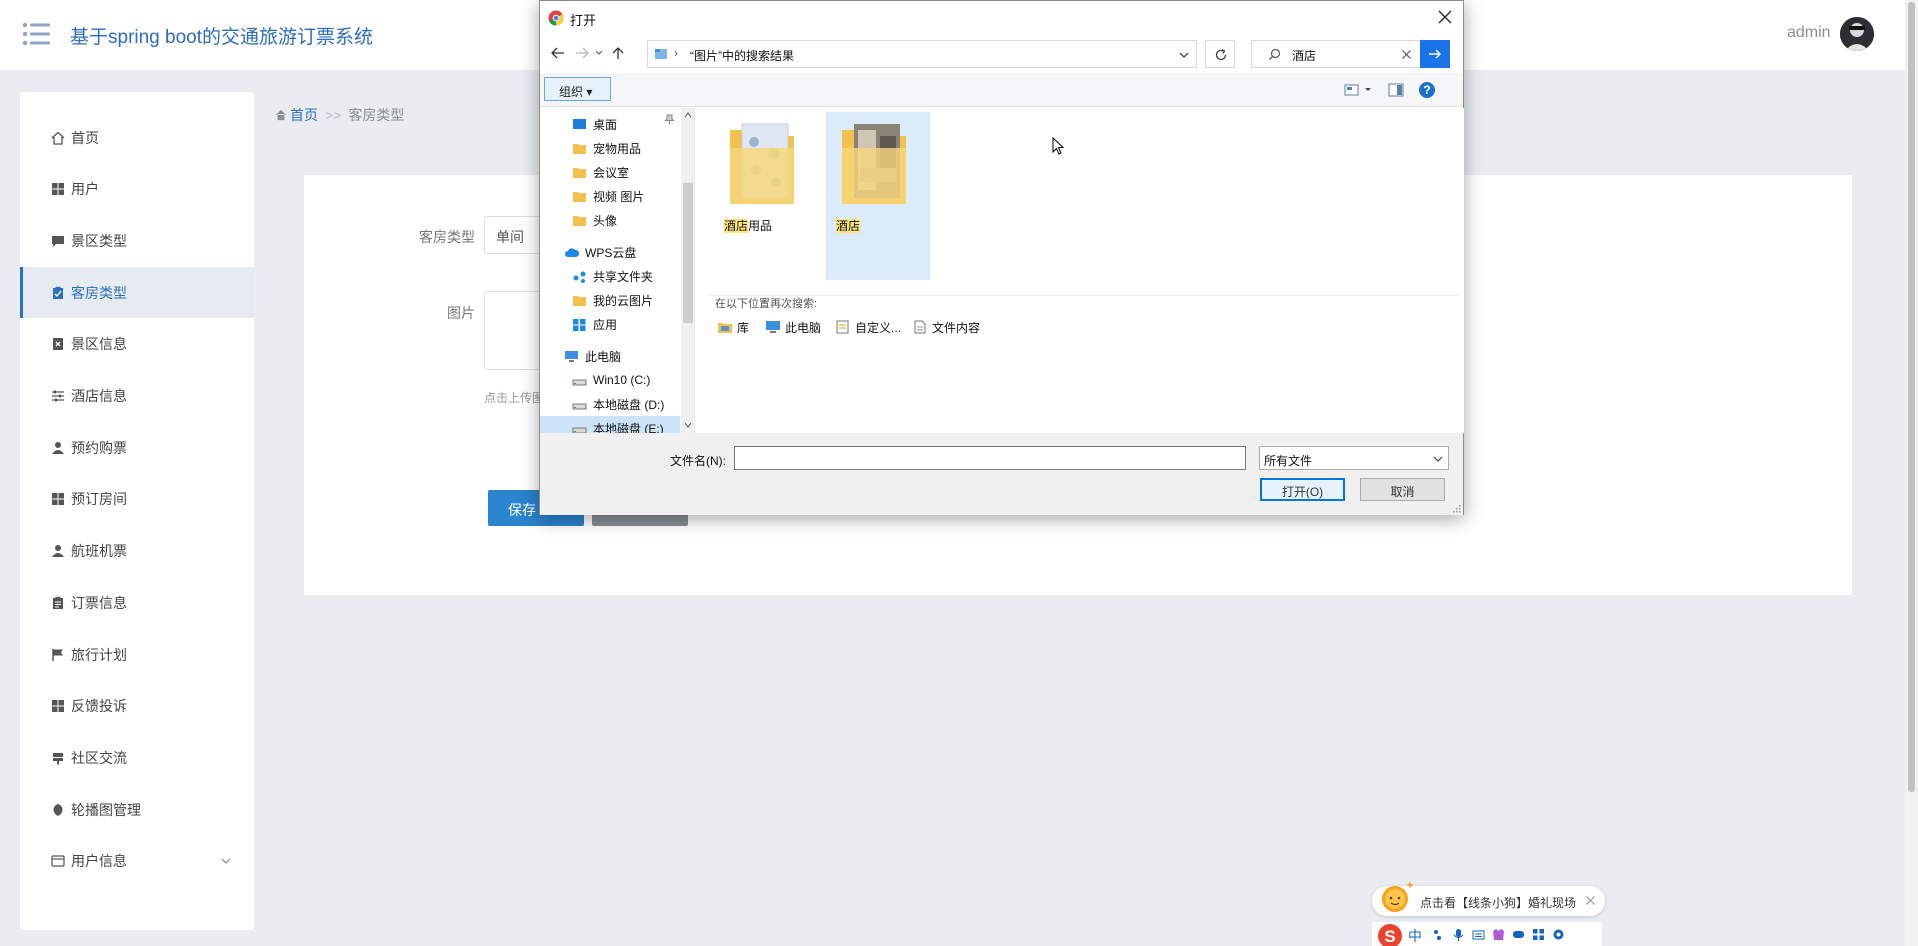  Describe the element at coordinates (946, 327) in the screenshot. I see `search-location-file-contents: 文件内容` at that location.